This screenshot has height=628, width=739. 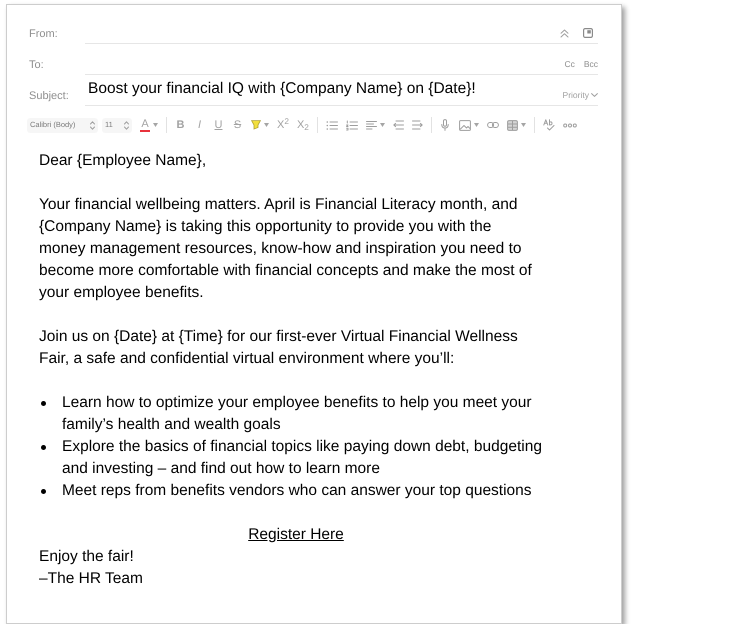 What do you see at coordinates (149, 125) in the screenshot?
I see `font-color-button: A` at bounding box center [149, 125].